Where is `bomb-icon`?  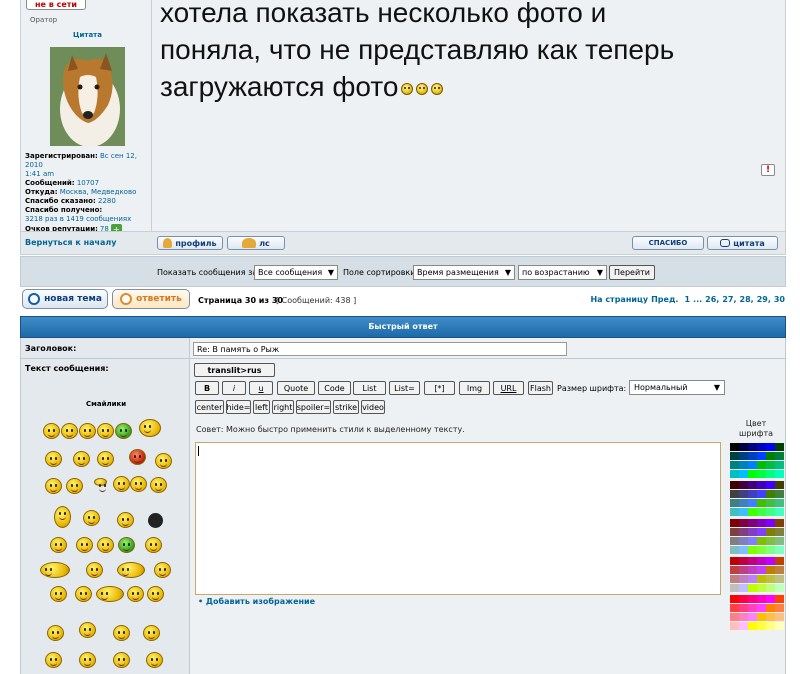 bomb-icon is located at coordinates (155, 520).